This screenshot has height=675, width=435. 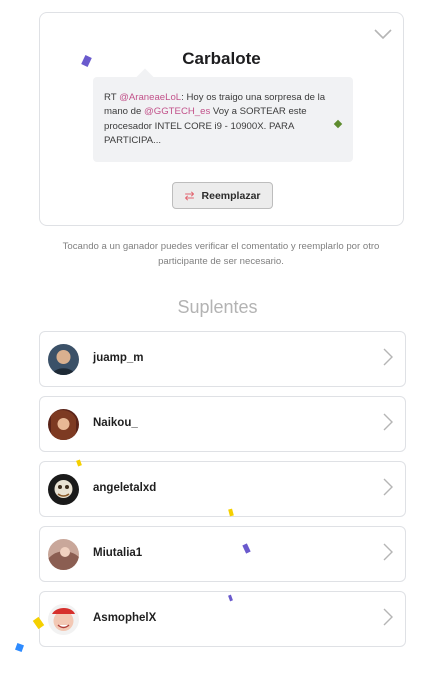 I want to click on alternate-name: juamp_m, so click(x=118, y=358).